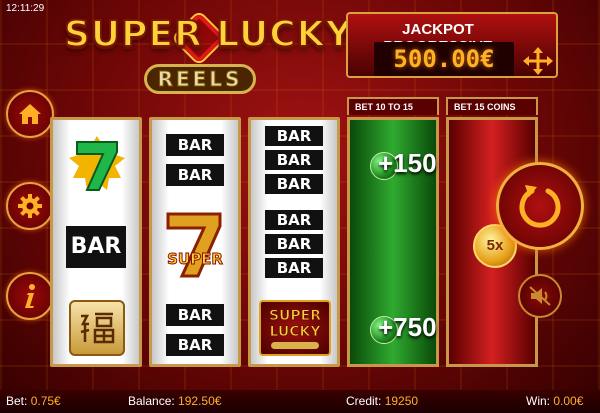 The height and width of the screenshot is (413, 600). I want to click on gear-icon, so click(30, 206).